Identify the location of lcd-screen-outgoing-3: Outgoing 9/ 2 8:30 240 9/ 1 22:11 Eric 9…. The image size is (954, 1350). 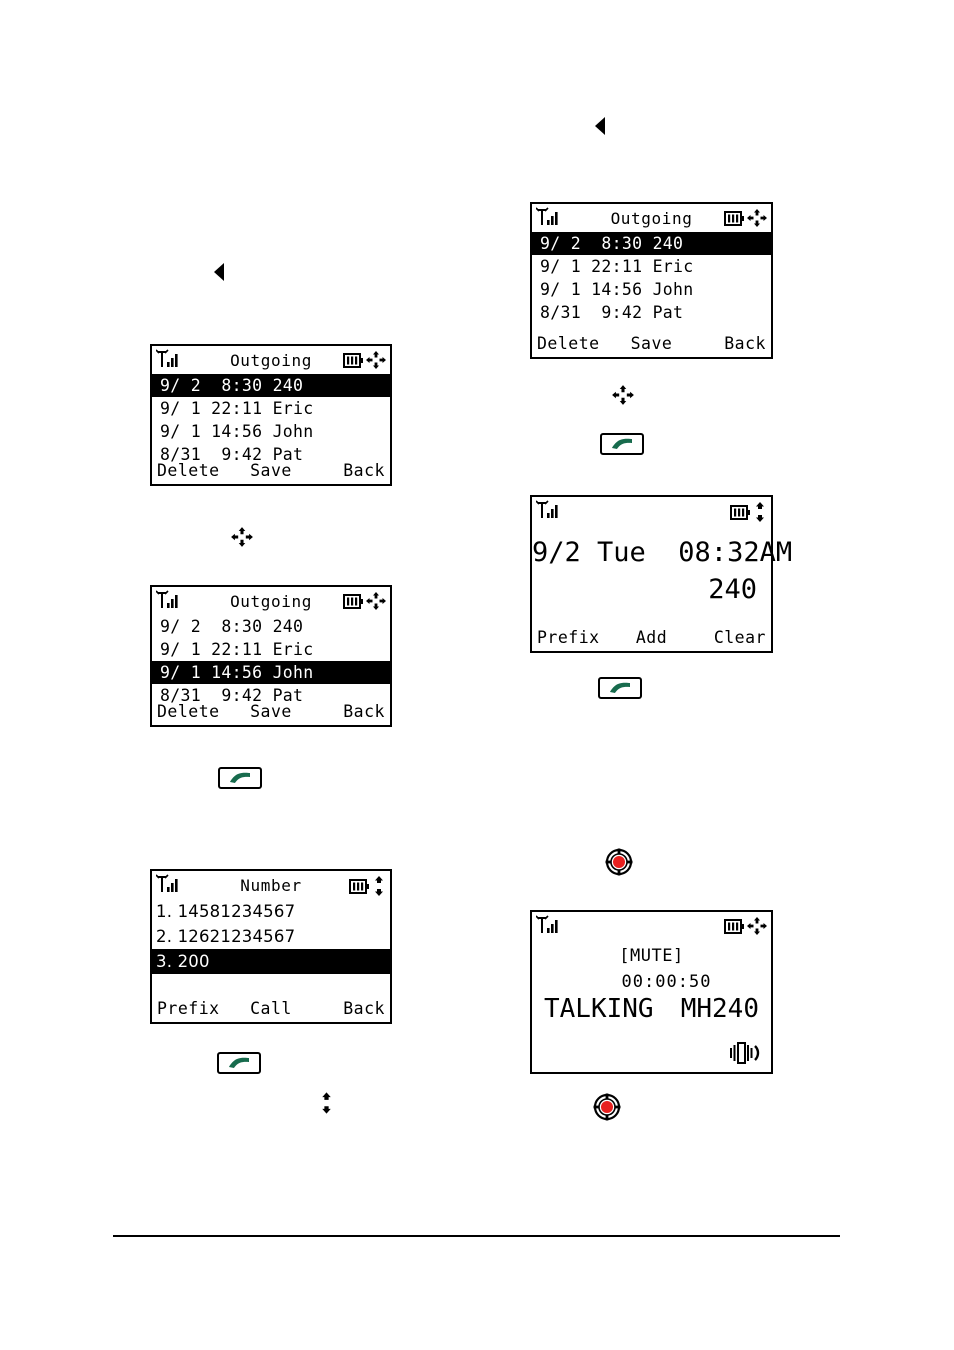
(651, 280).